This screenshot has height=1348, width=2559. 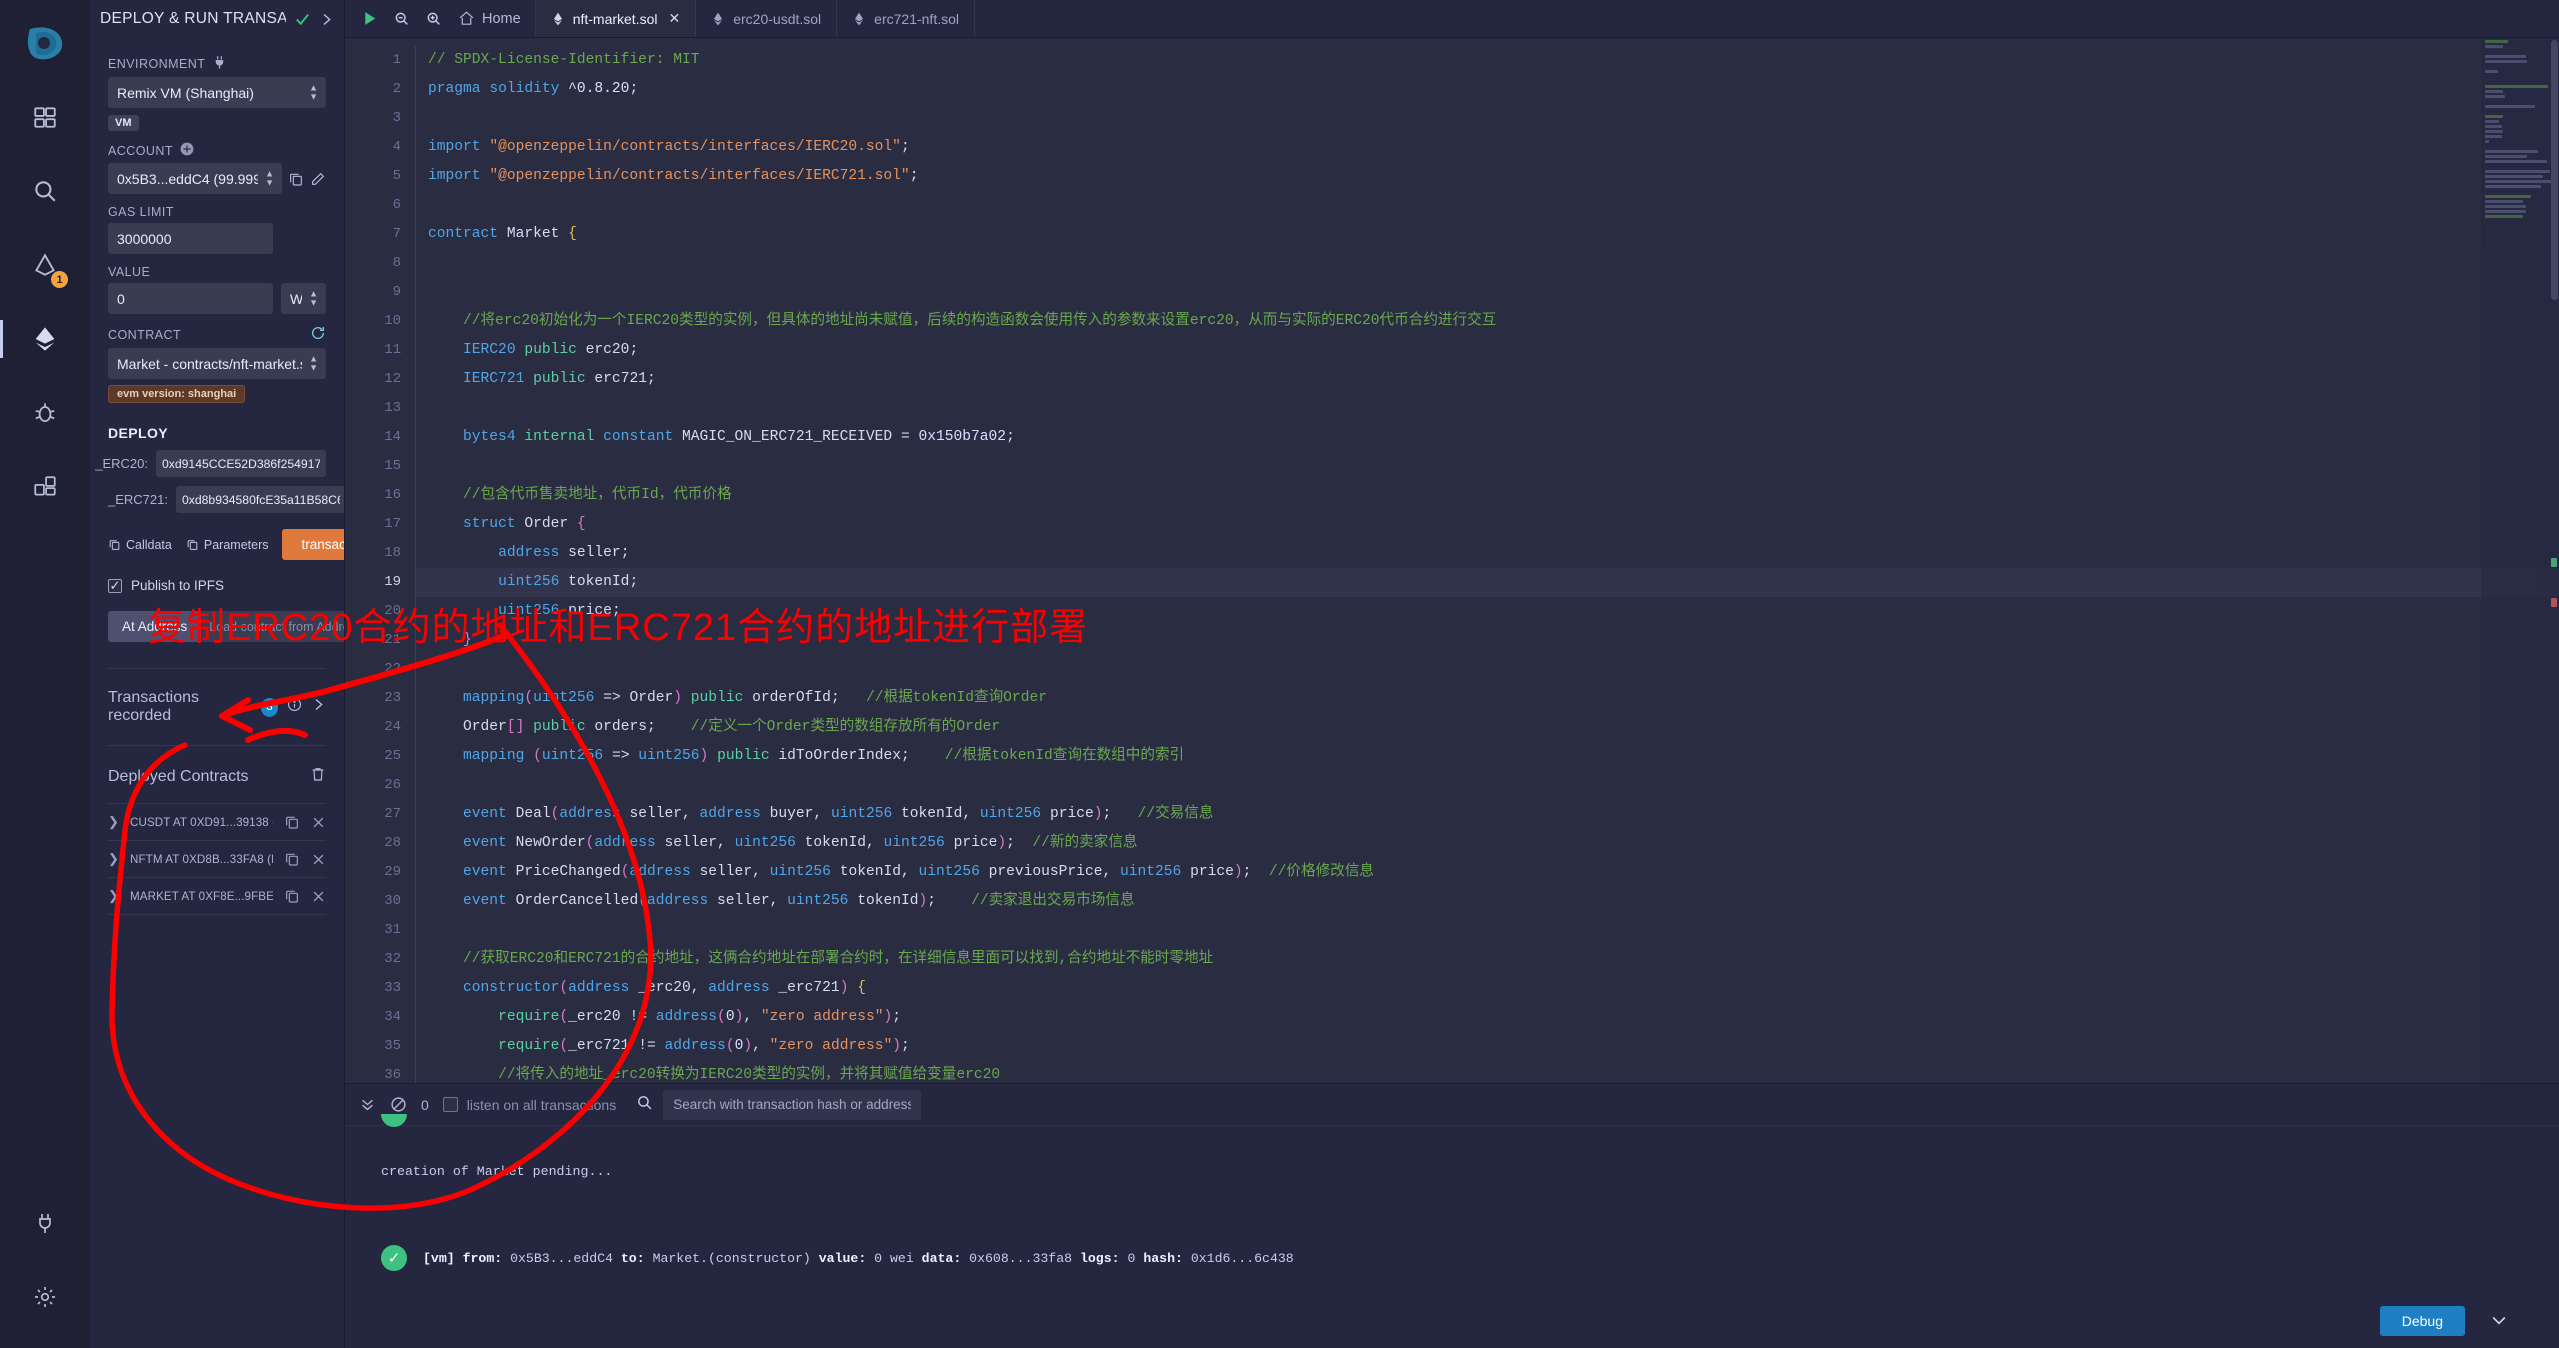 What do you see at coordinates (45, 487) in the screenshot?
I see `sidebar-item-plugin-manager` at bounding box center [45, 487].